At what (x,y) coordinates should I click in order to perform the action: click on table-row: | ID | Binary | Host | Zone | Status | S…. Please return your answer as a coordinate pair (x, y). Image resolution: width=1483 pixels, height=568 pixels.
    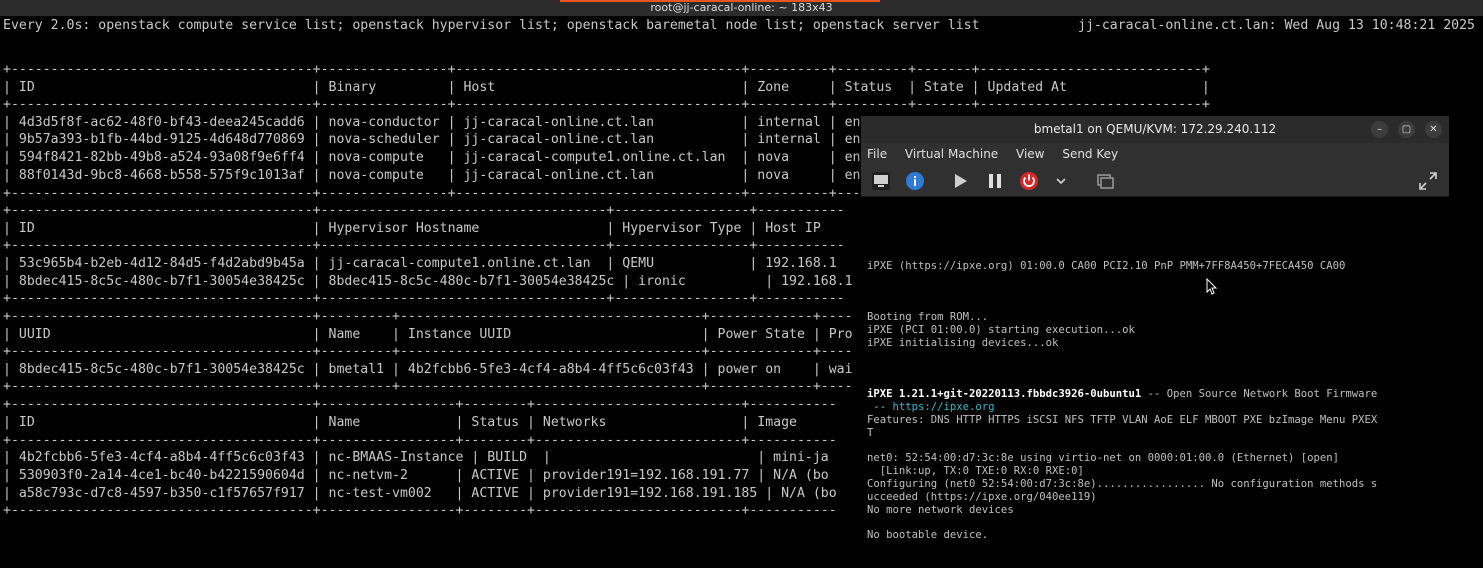
    Looking at the image, I should click on (606, 87).